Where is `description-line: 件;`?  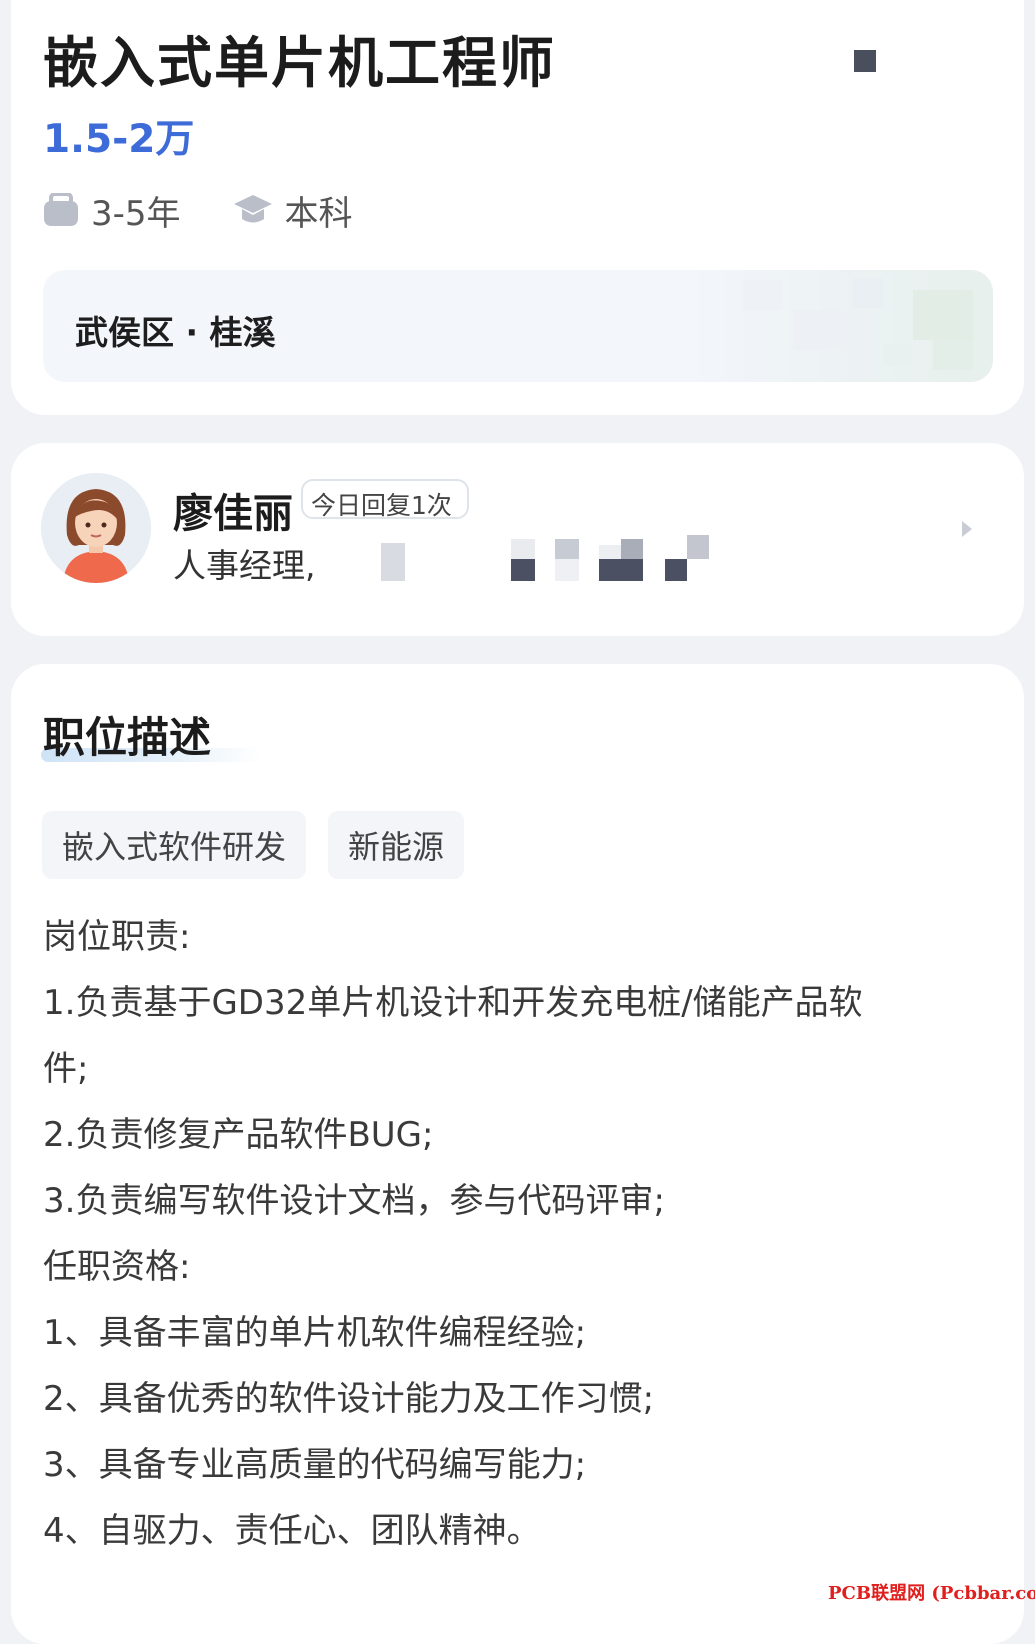
description-line: 件; is located at coordinates (66, 1069).